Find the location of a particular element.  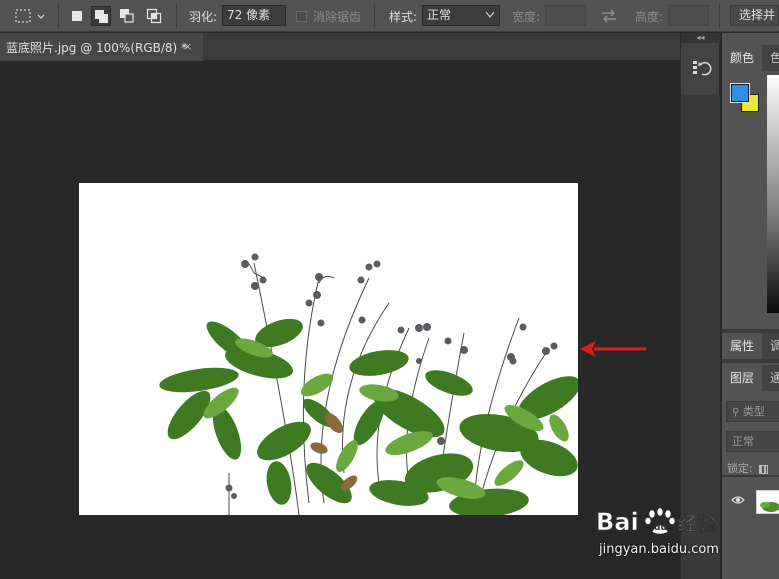

style-select: 正常 is located at coordinates (461, 15).